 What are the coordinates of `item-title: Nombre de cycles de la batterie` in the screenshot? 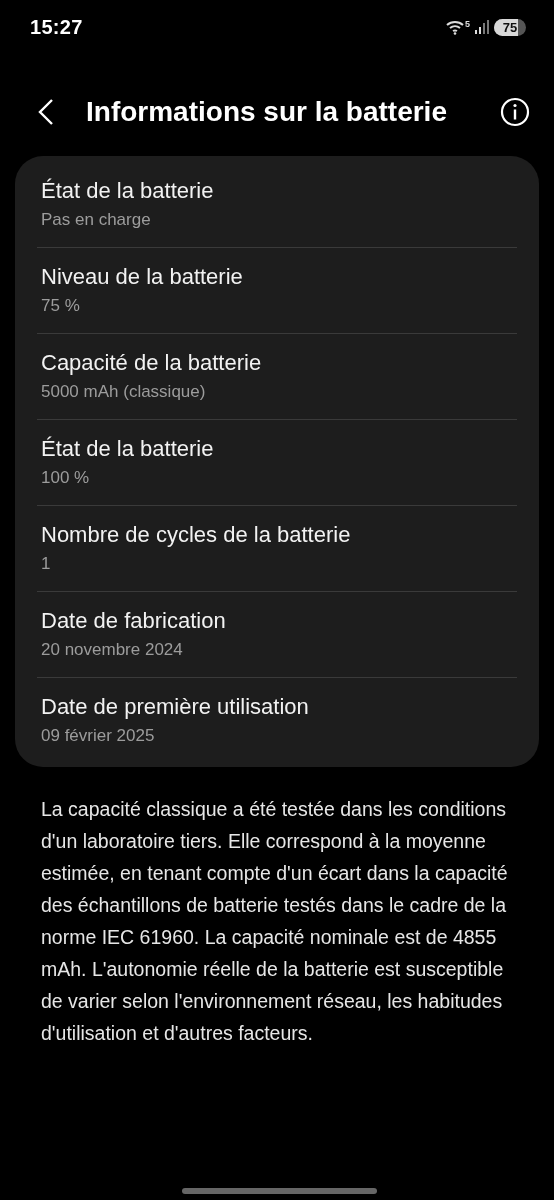 It's located at (196, 535).